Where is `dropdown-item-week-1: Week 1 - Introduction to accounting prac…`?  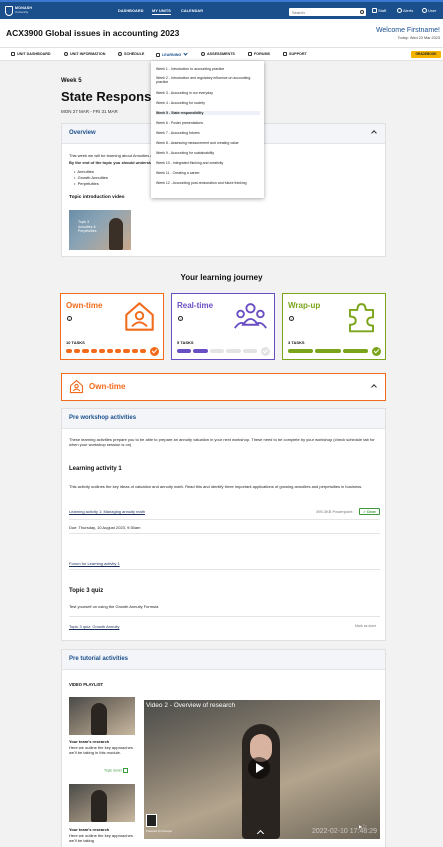 dropdown-item-week-1: Week 1 - Introduction to accounting prac… is located at coordinates (208, 69).